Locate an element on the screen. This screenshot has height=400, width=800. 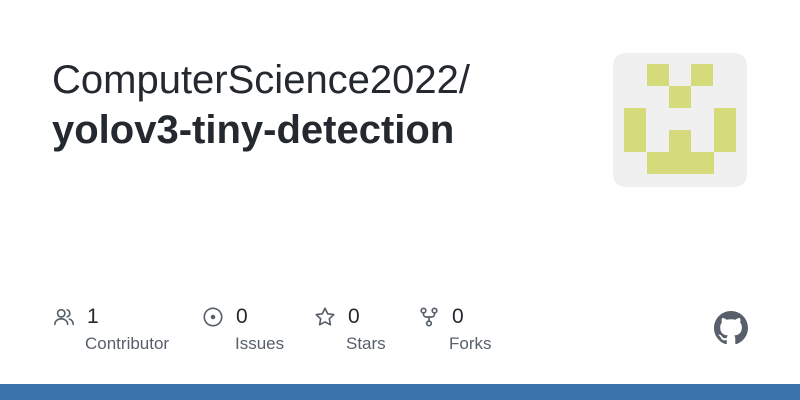
forks-label: Forks is located at coordinates (470, 343).